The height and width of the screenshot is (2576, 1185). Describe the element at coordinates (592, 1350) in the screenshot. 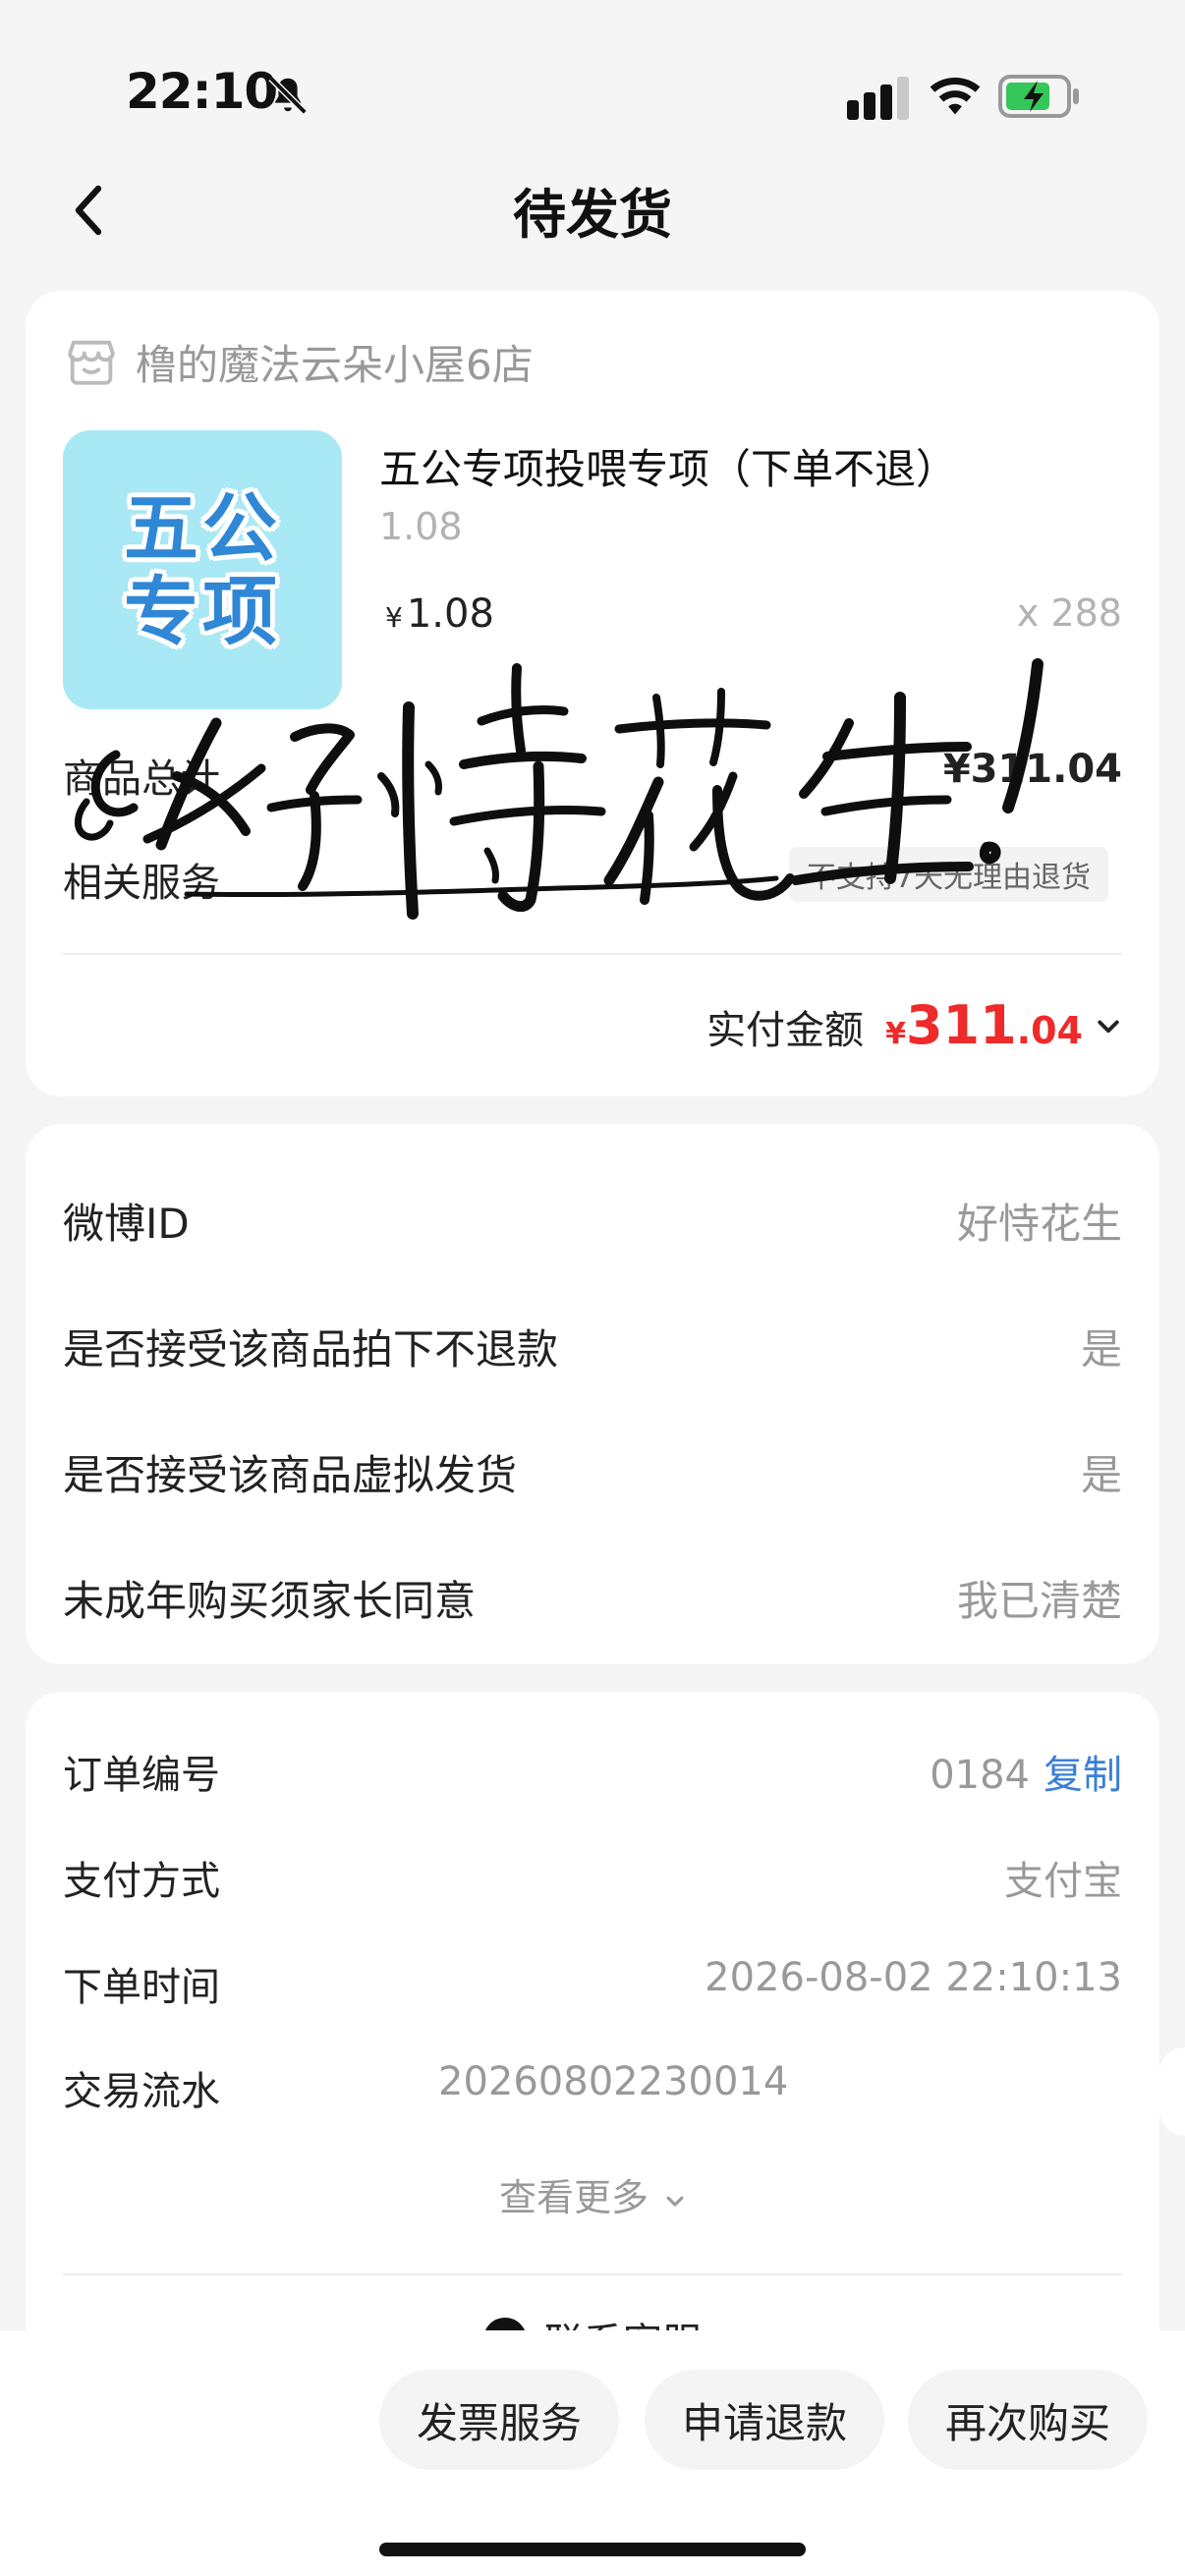

I see `info-row-no-refund: 是否接受该商品拍下不退款 是` at that location.